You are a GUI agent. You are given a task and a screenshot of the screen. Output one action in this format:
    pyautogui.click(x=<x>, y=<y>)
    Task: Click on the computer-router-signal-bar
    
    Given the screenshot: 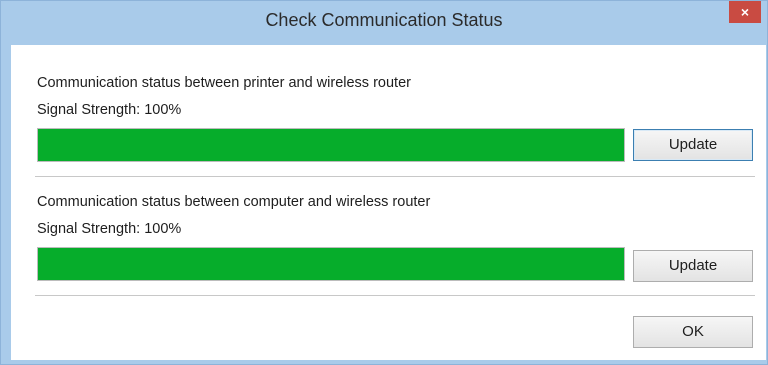 What is the action you would take?
    pyautogui.click(x=331, y=264)
    